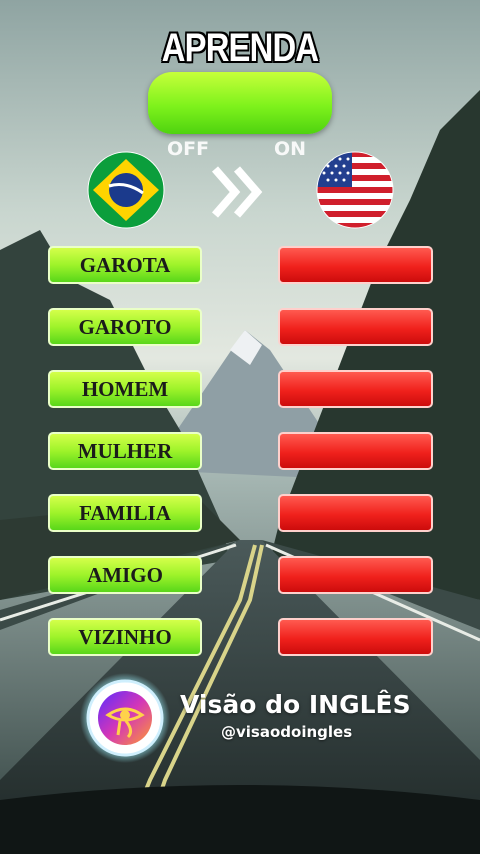 The height and width of the screenshot is (854, 480). Describe the element at coordinates (295, 704) in the screenshot. I see `brand-name: Visão do INGLÊS` at that location.